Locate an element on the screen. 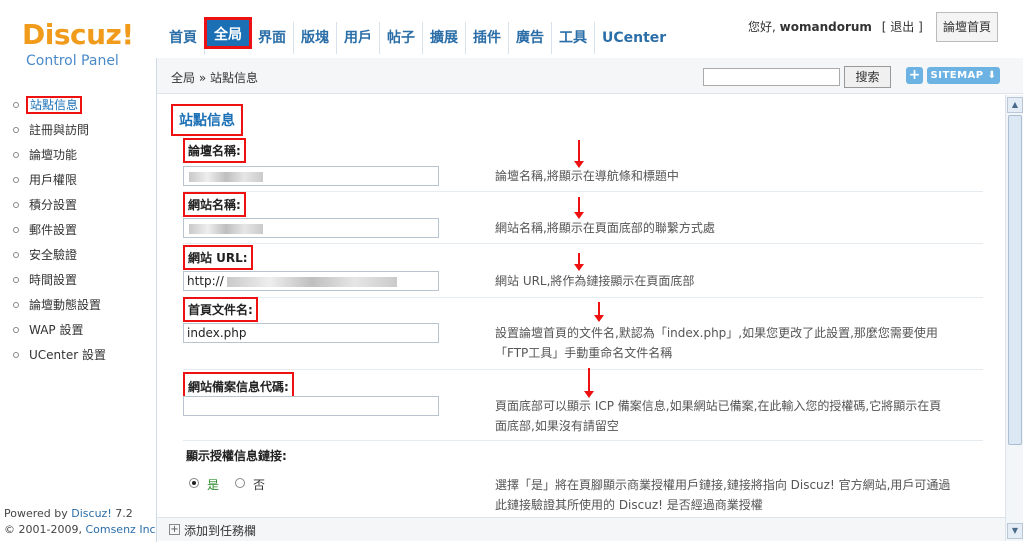  breadcrumb: 全局 » 站點信息 is located at coordinates (214, 78).